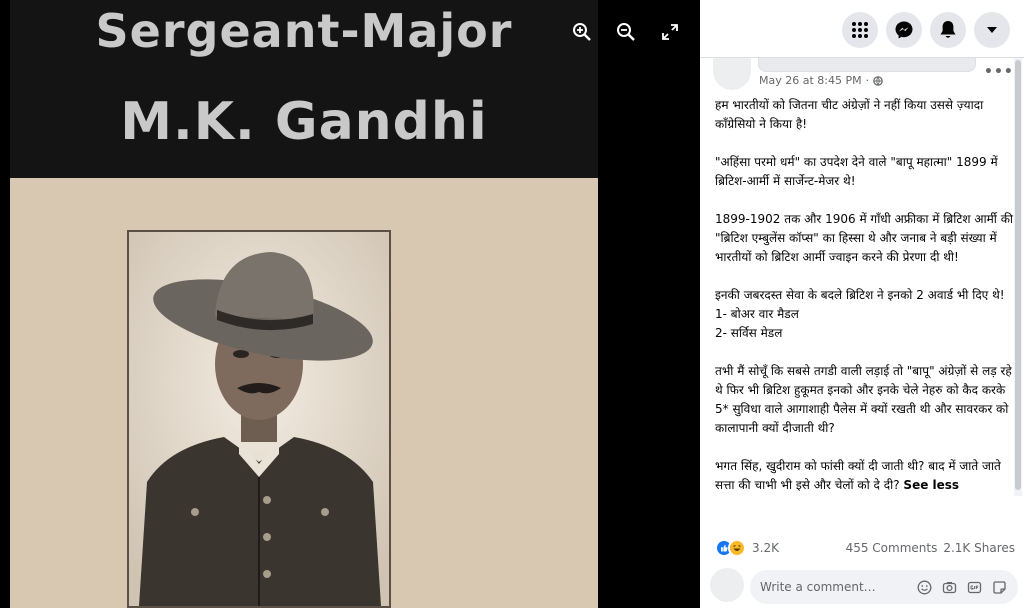 This screenshot has width=1024, height=608. I want to click on comment-tools, so click(962, 587).